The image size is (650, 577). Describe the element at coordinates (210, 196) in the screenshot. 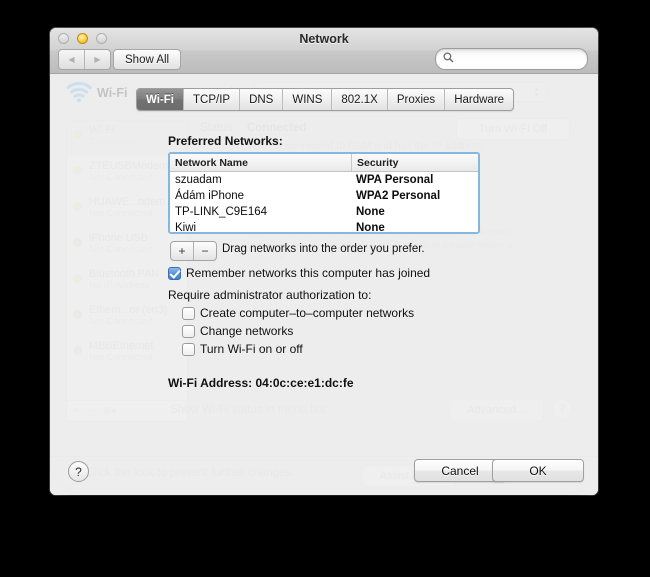

I see `cell-network-name: Ádám iPhone` at that location.